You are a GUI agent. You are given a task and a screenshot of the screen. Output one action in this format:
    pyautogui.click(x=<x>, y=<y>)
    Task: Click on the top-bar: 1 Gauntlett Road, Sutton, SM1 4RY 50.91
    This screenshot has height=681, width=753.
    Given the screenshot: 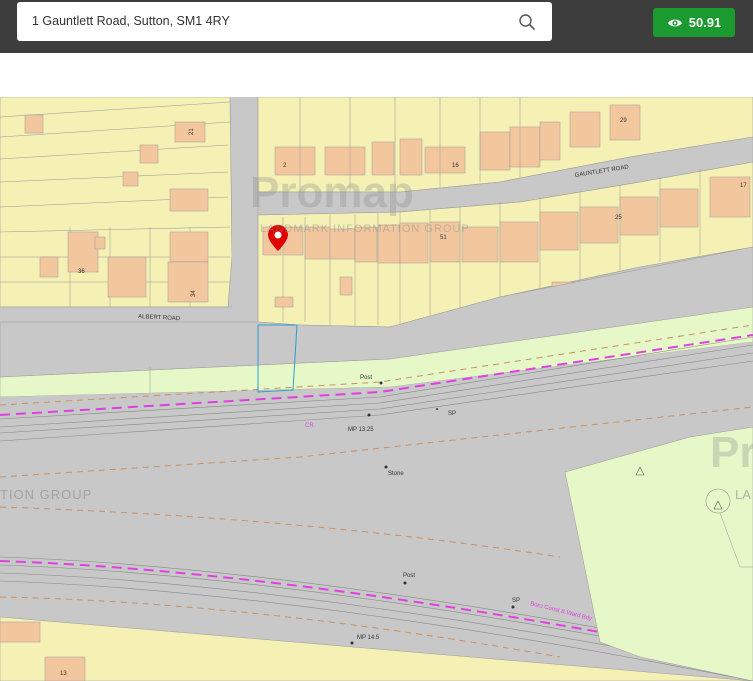 What is the action you would take?
    pyautogui.click(x=376, y=26)
    